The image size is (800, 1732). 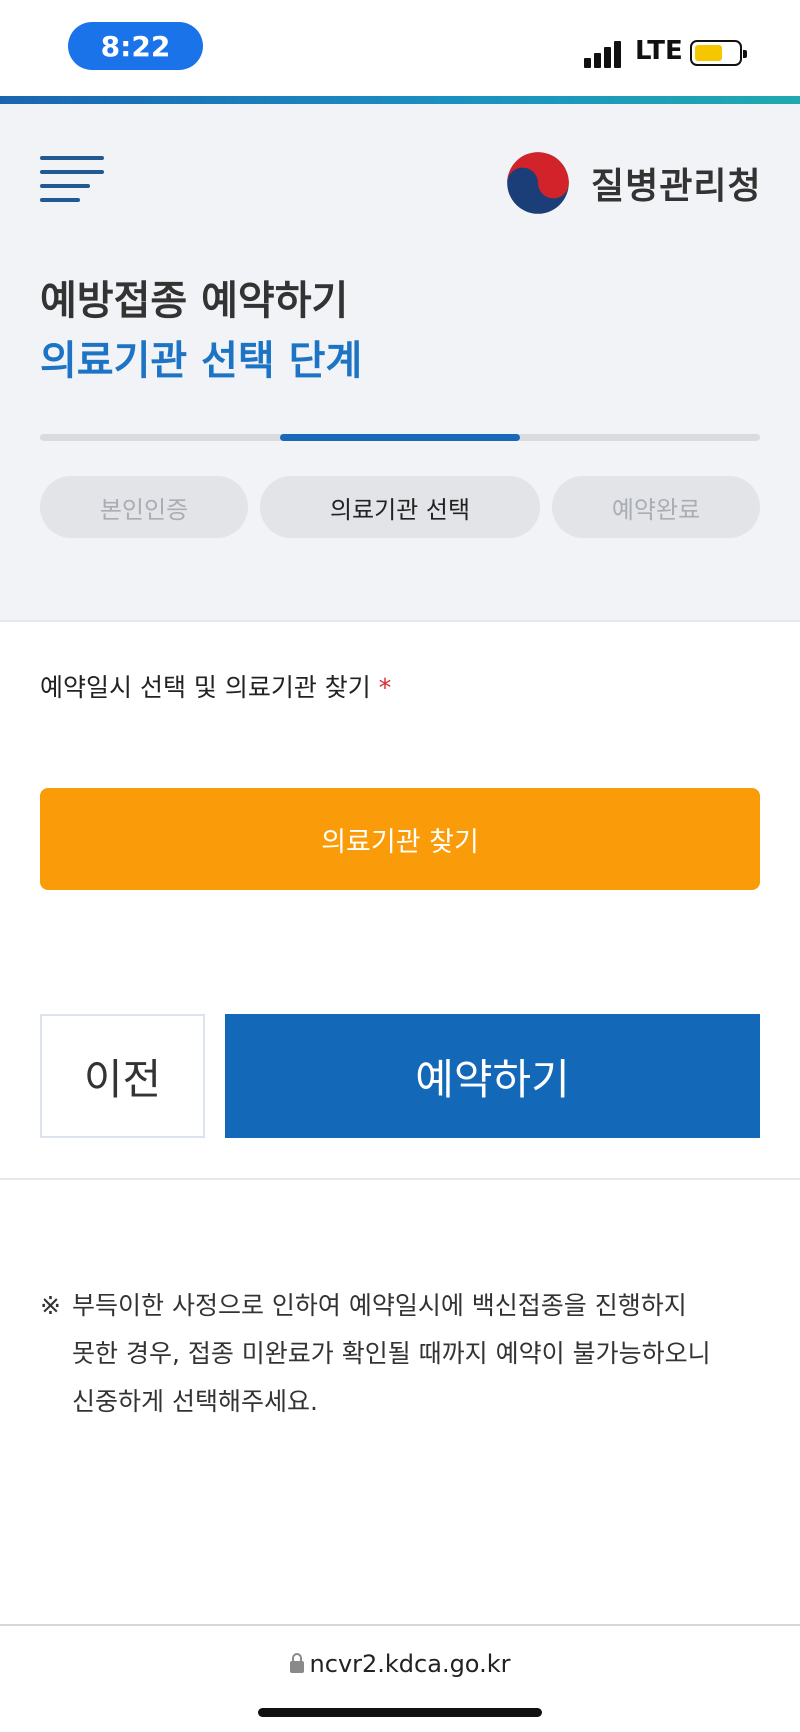 I want to click on signal-icon, so click(x=604, y=54).